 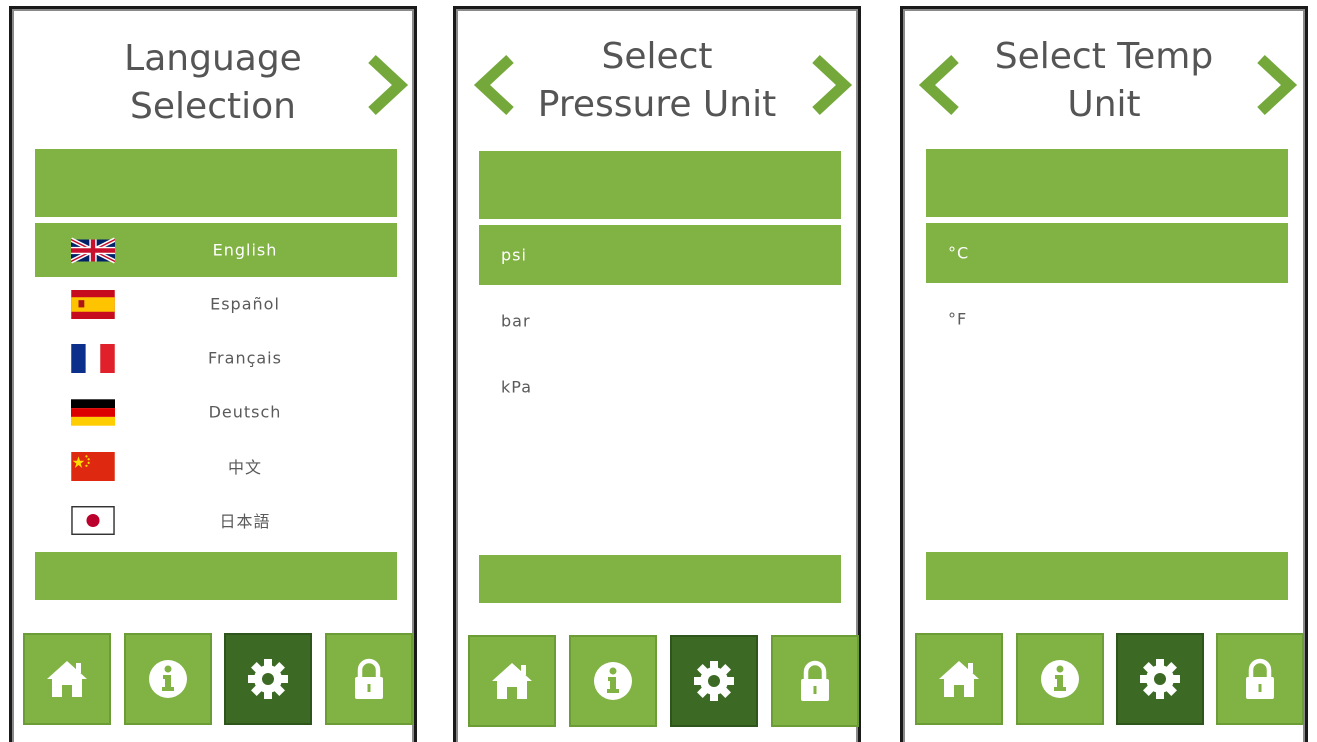 I want to click on language-label: Español, so click(x=245, y=304).